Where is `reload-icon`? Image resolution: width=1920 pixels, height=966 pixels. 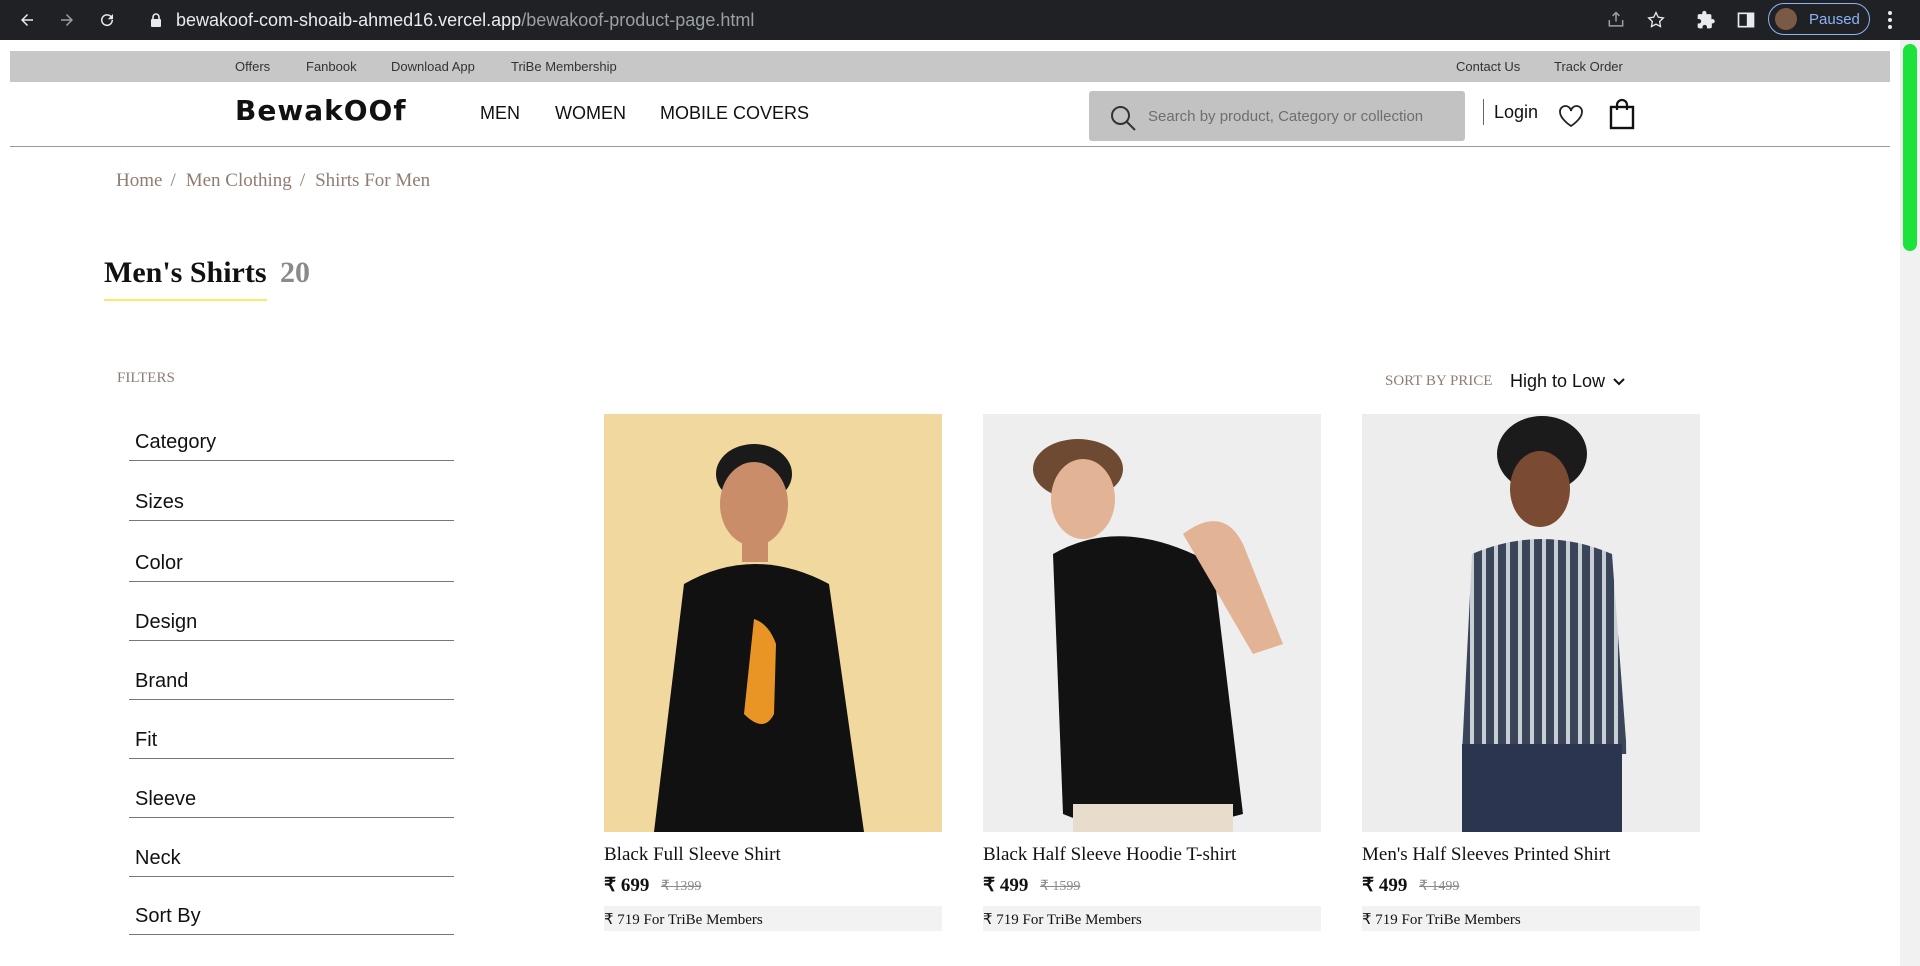 reload-icon is located at coordinates (107, 20).